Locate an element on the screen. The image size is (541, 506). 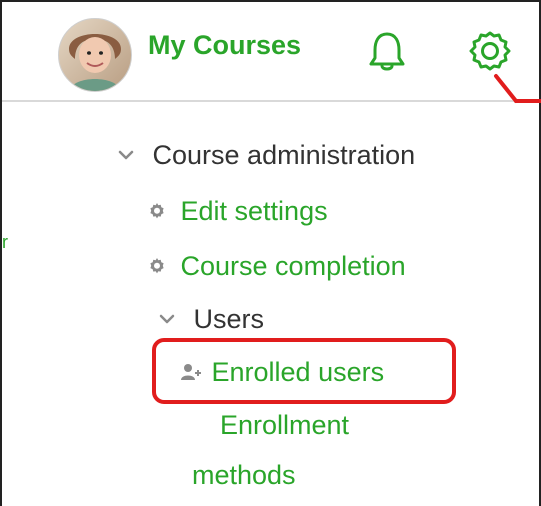
top-divider is located at coordinates (270, 101).